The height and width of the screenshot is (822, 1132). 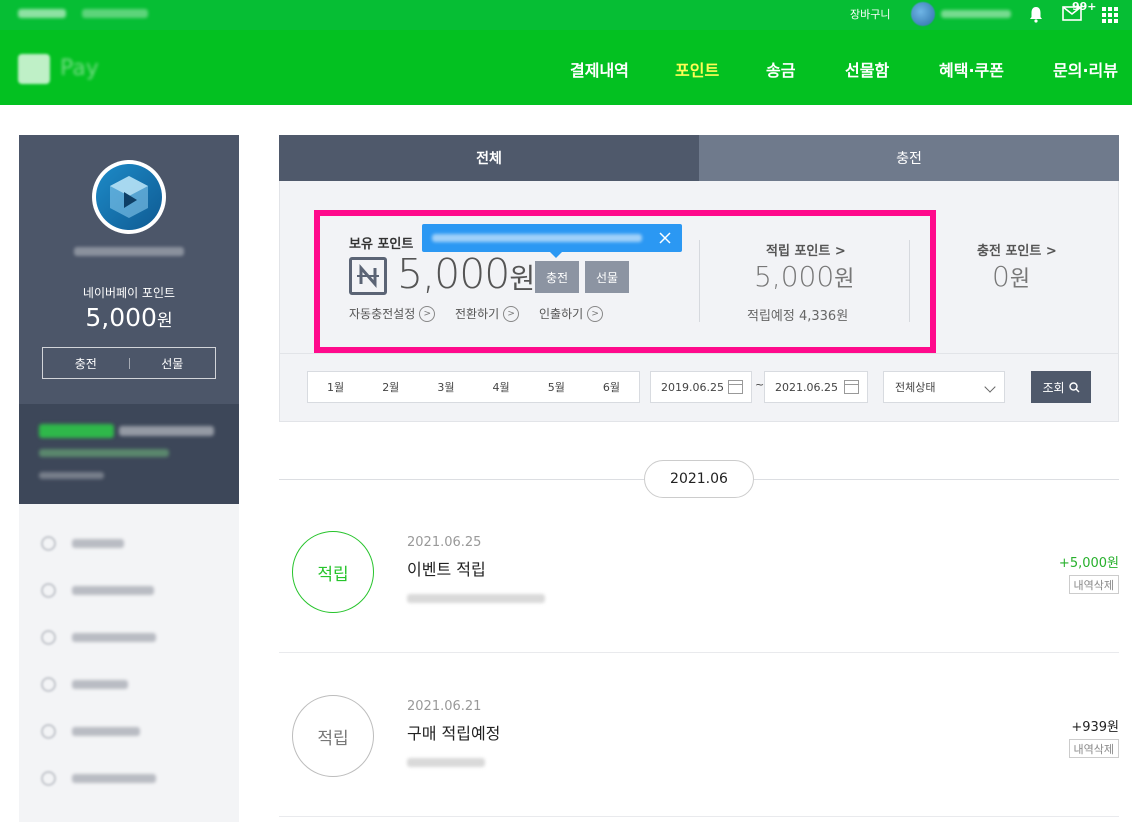 What do you see at coordinates (48, 731) in the screenshot?
I see `delivery-icon` at bounding box center [48, 731].